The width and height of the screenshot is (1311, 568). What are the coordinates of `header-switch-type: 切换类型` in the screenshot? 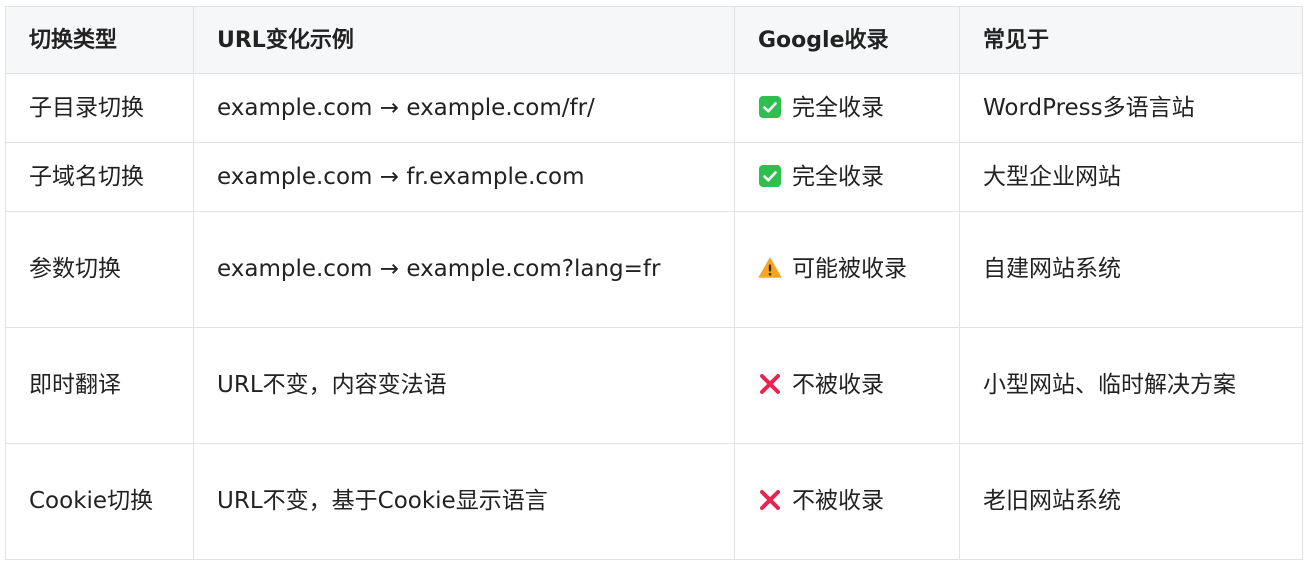 It's located at (99, 40).